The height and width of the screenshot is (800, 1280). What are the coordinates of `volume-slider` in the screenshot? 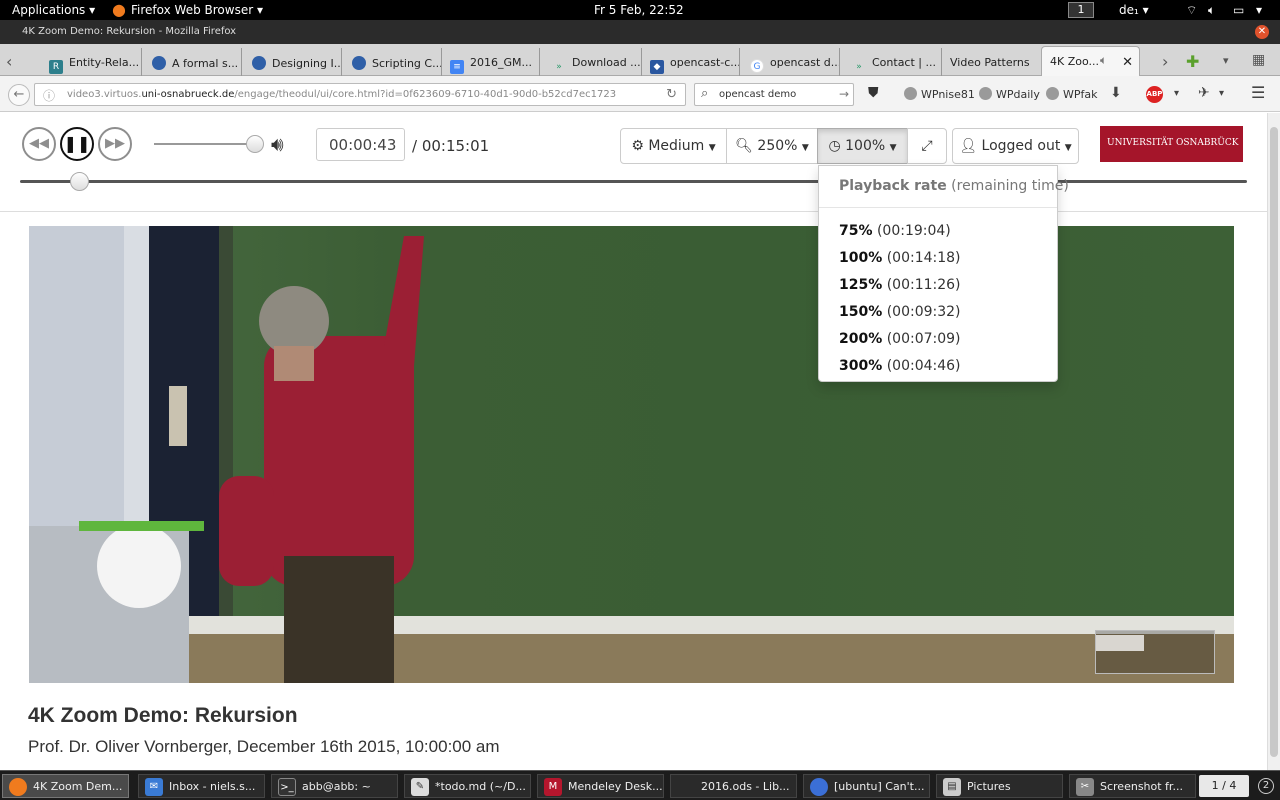 It's located at (209, 144).